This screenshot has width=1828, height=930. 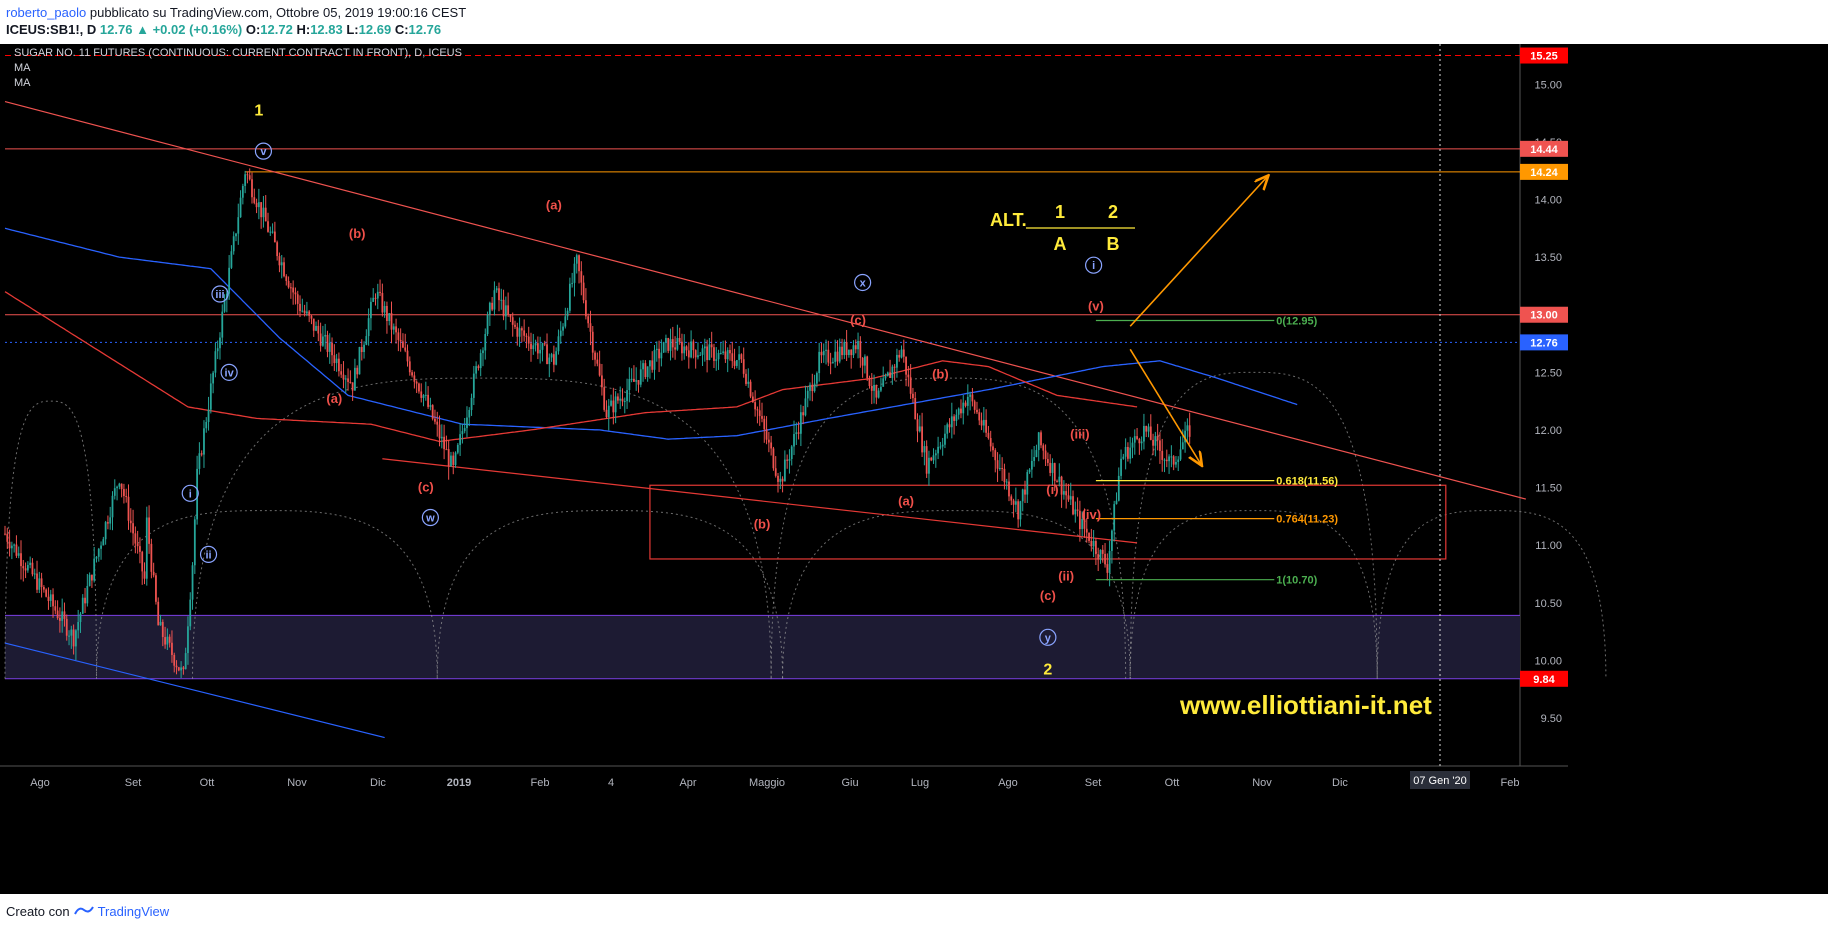 I want to click on watermark-text: www.elliottiani-it.net, so click(x=1305, y=705).